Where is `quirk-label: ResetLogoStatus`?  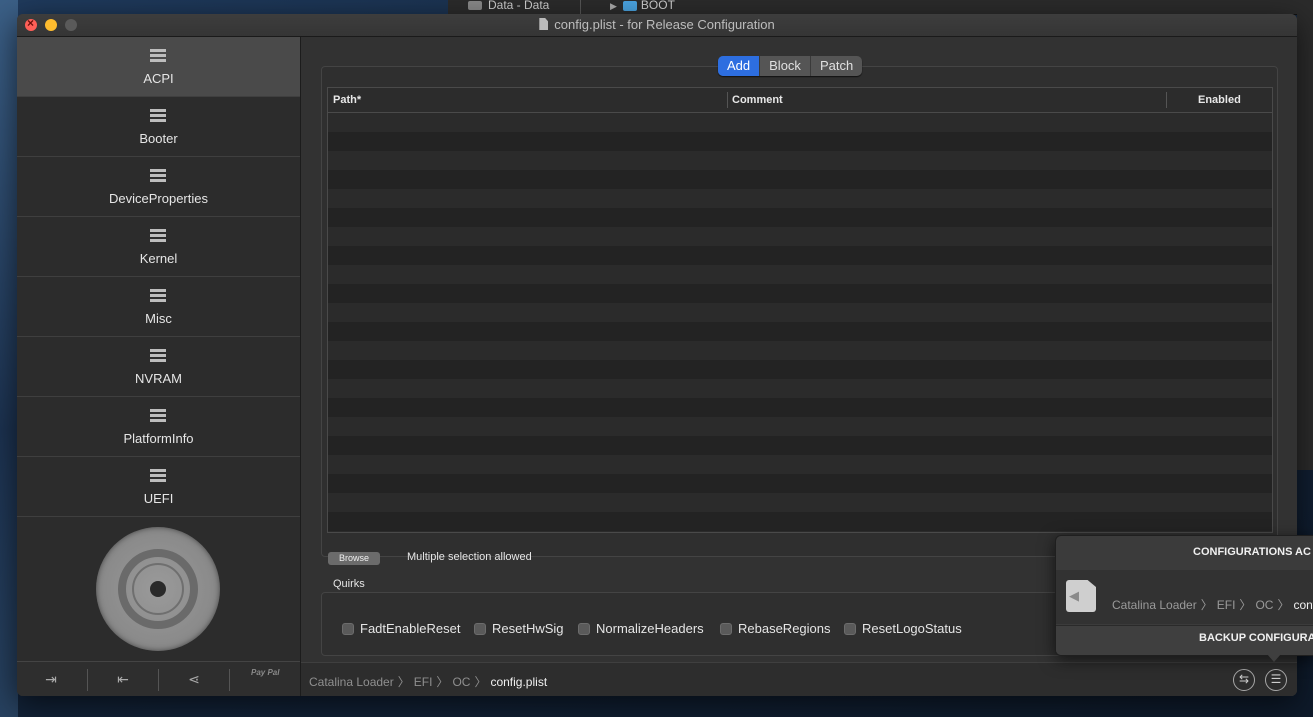 quirk-label: ResetLogoStatus is located at coordinates (912, 628).